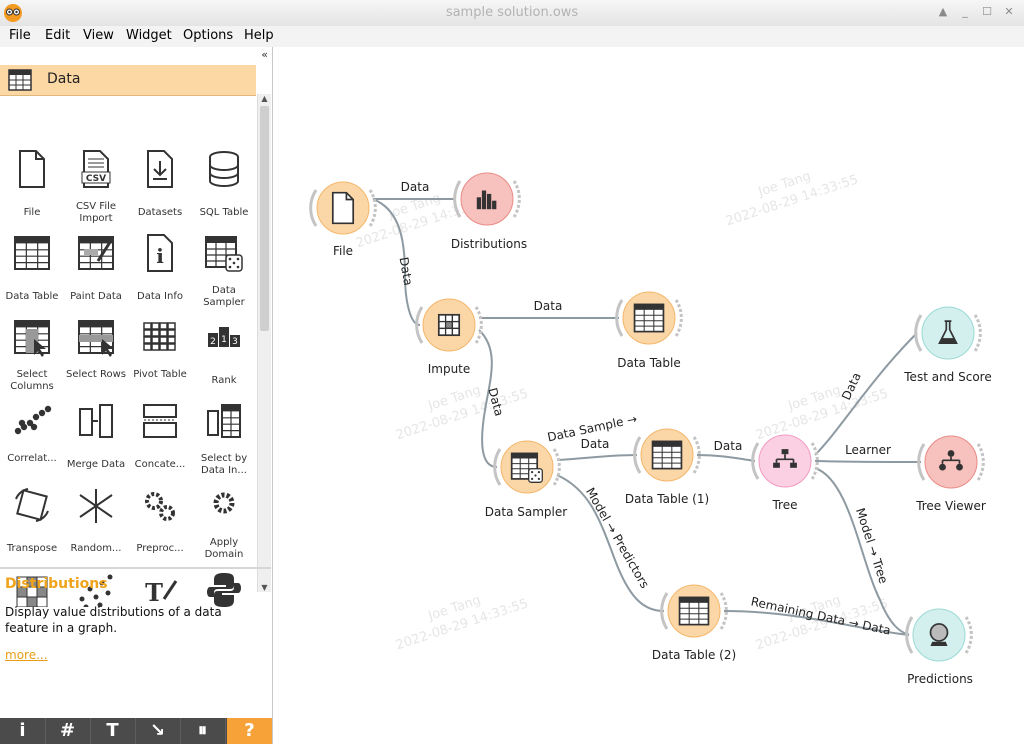 The image size is (1024, 744). Describe the element at coordinates (224, 212) in the screenshot. I see `widget-tile-label: SQL Table` at that location.